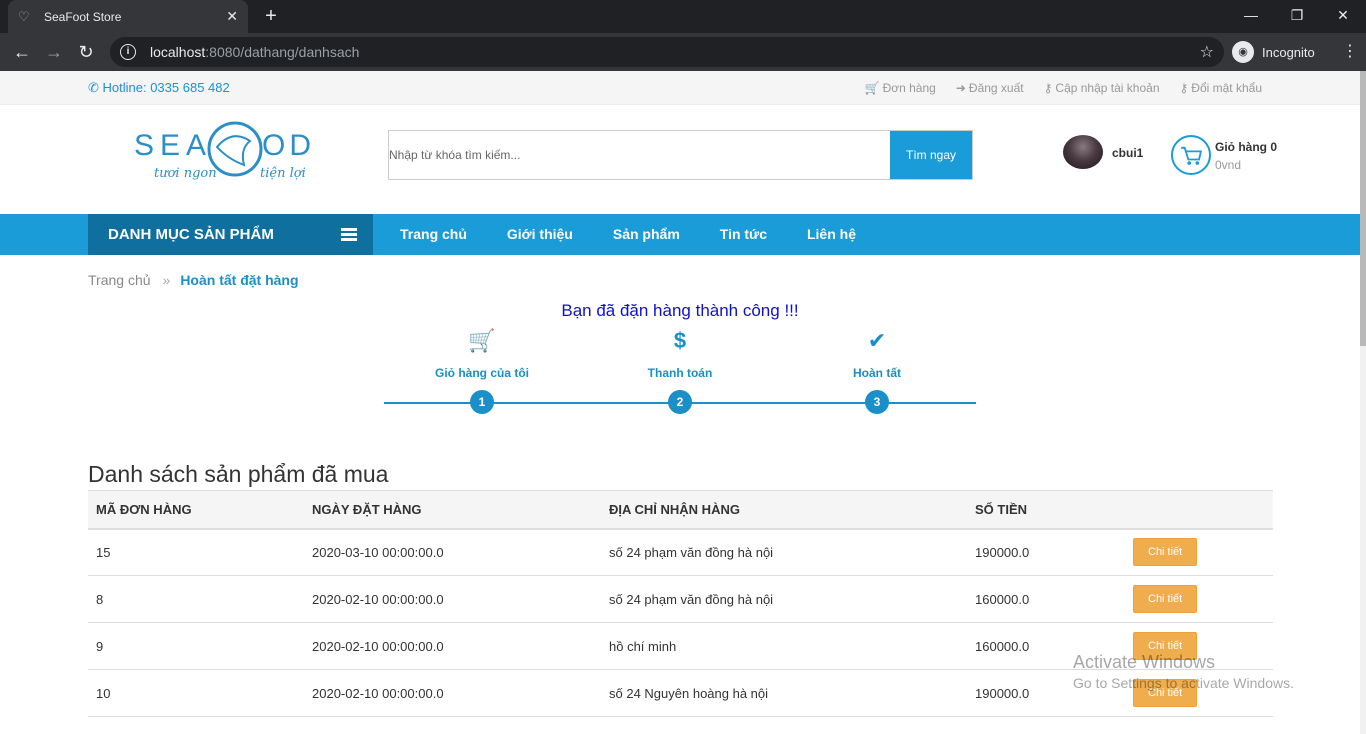 The image size is (1366, 734). What do you see at coordinates (784, 646) in the screenshot?
I see `order-address: hồ chí minh` at bounding box center [784, 646].